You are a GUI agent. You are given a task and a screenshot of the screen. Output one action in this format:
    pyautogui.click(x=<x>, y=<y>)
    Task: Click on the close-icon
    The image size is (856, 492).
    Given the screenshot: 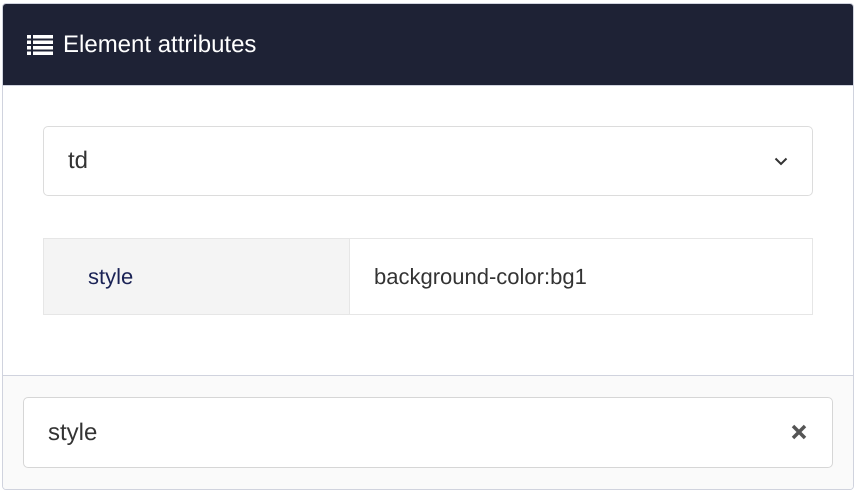 What is the action you would take?
    pyautogui.click(x=799, y=432)
    